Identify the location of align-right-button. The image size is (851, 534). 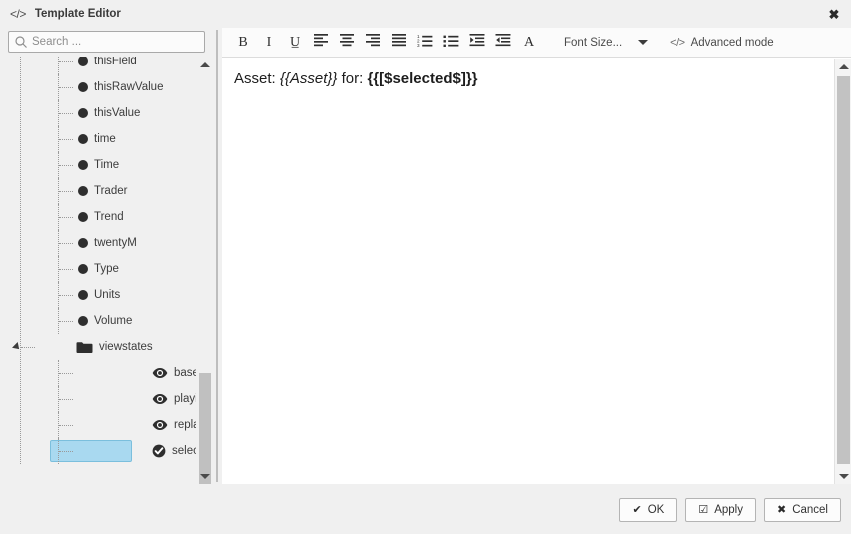
(373, 43).